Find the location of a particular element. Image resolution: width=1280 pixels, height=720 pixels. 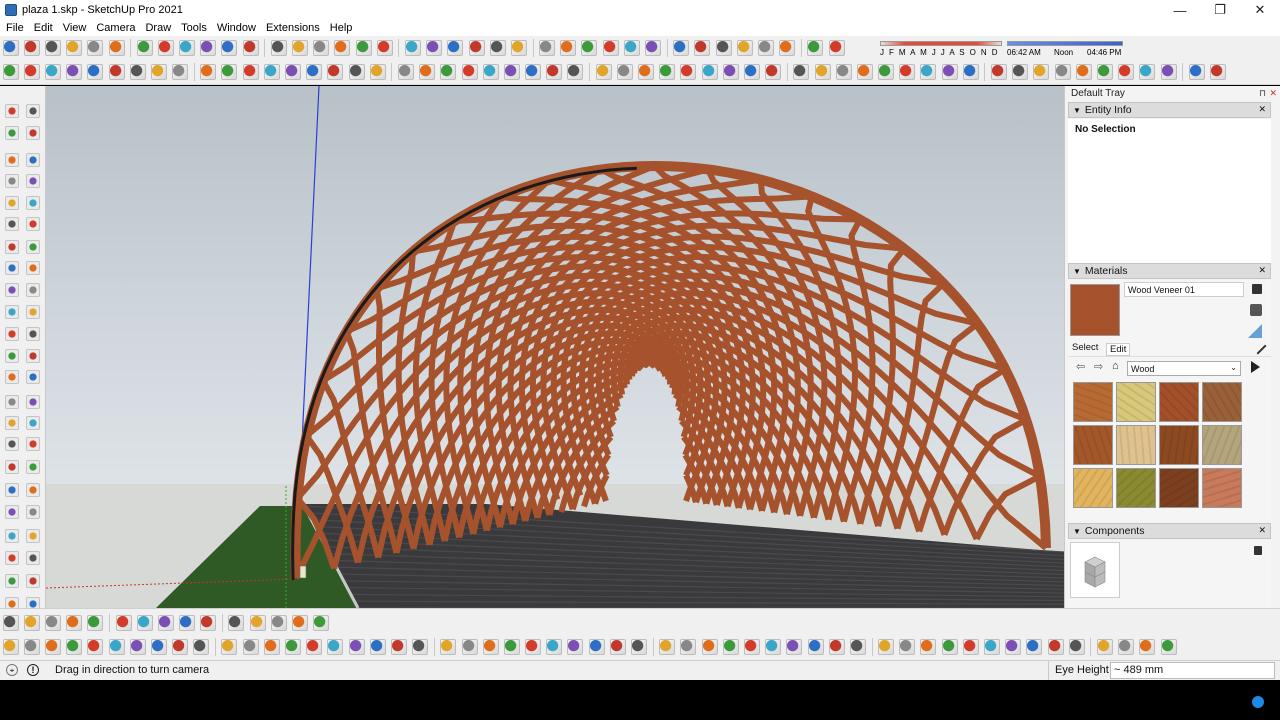

menu-window: Window is located at coordinates (236, 28).